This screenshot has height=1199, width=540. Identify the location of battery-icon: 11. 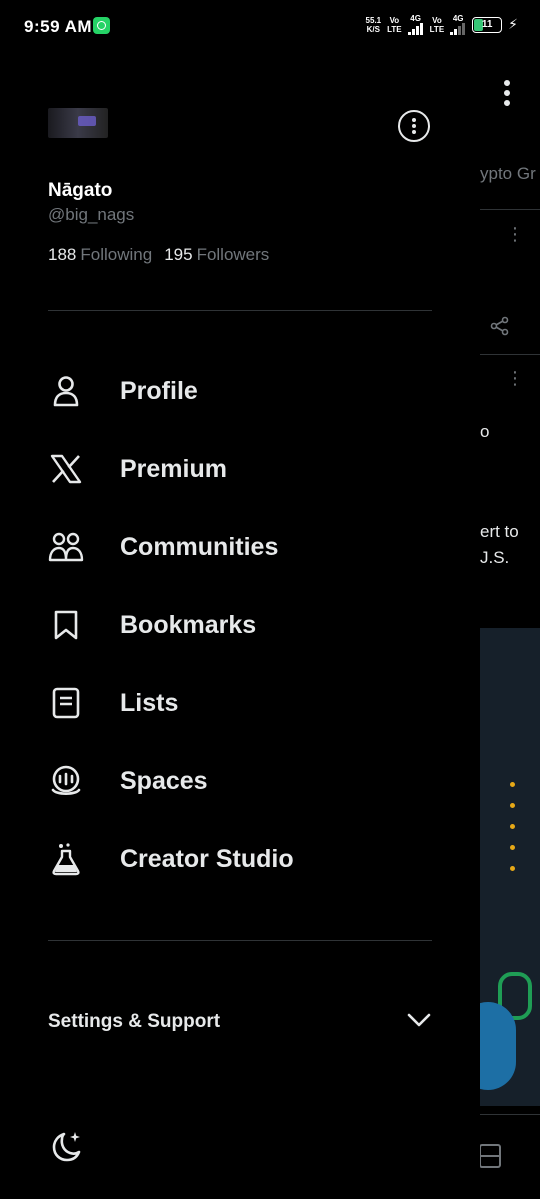
(487, 24).